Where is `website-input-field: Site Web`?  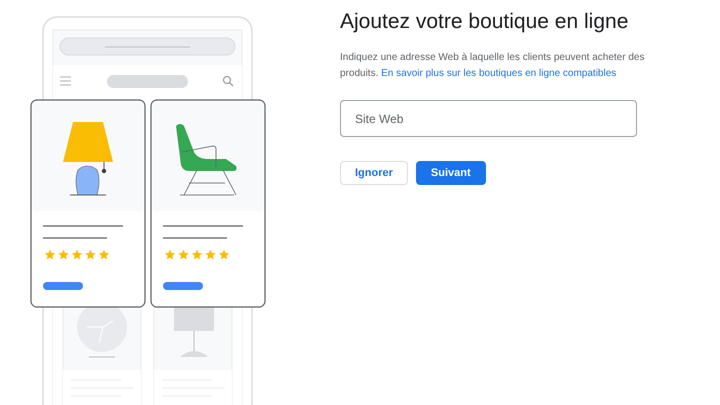 website-input-field: Site Web is located at coordinates (488, 118).